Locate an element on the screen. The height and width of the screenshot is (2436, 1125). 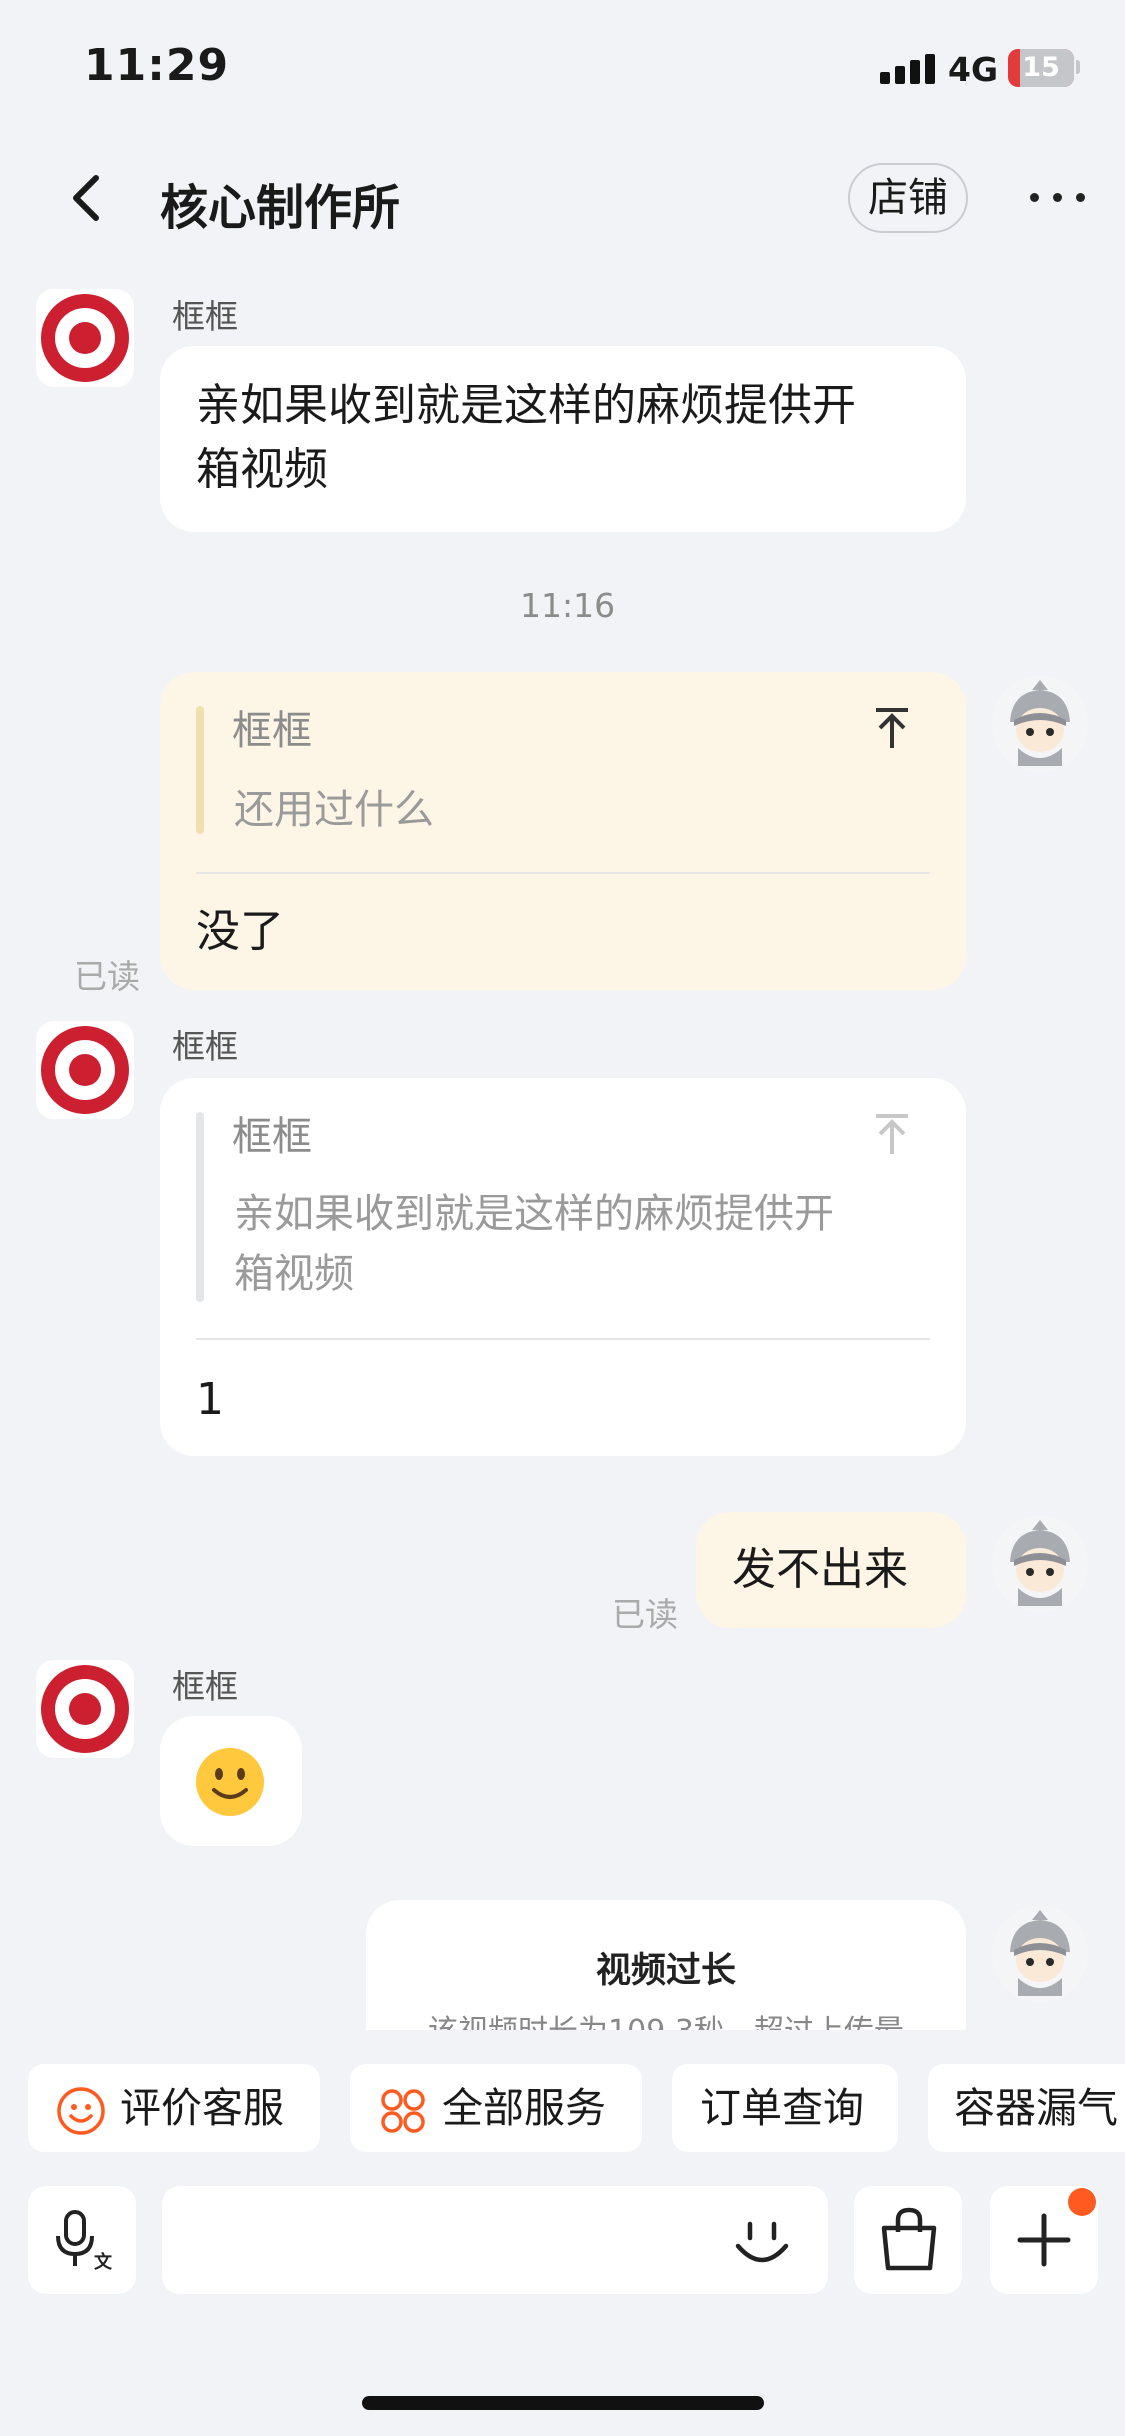
chip-label: 订单查询 is located at coordinates (782, 2108).